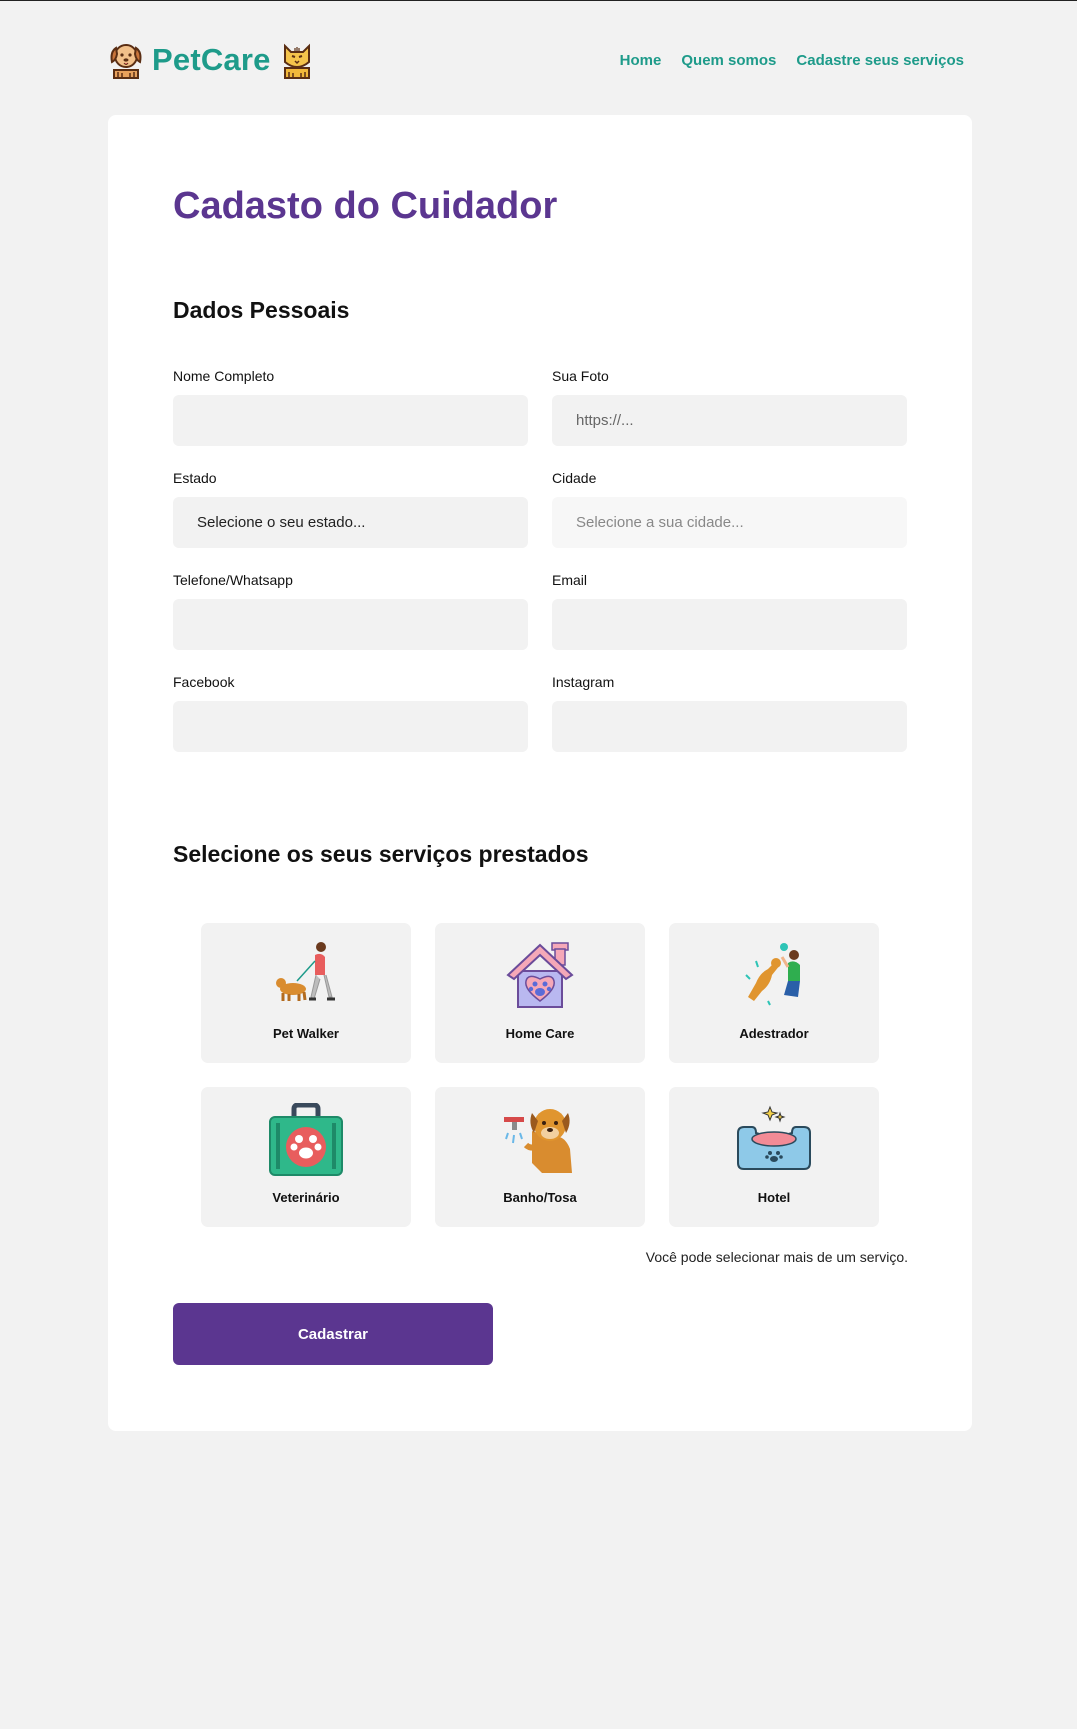  Describe the element at coordinates (540, 1033) in the screenshot. I see `service-label: Home Care` at that location.